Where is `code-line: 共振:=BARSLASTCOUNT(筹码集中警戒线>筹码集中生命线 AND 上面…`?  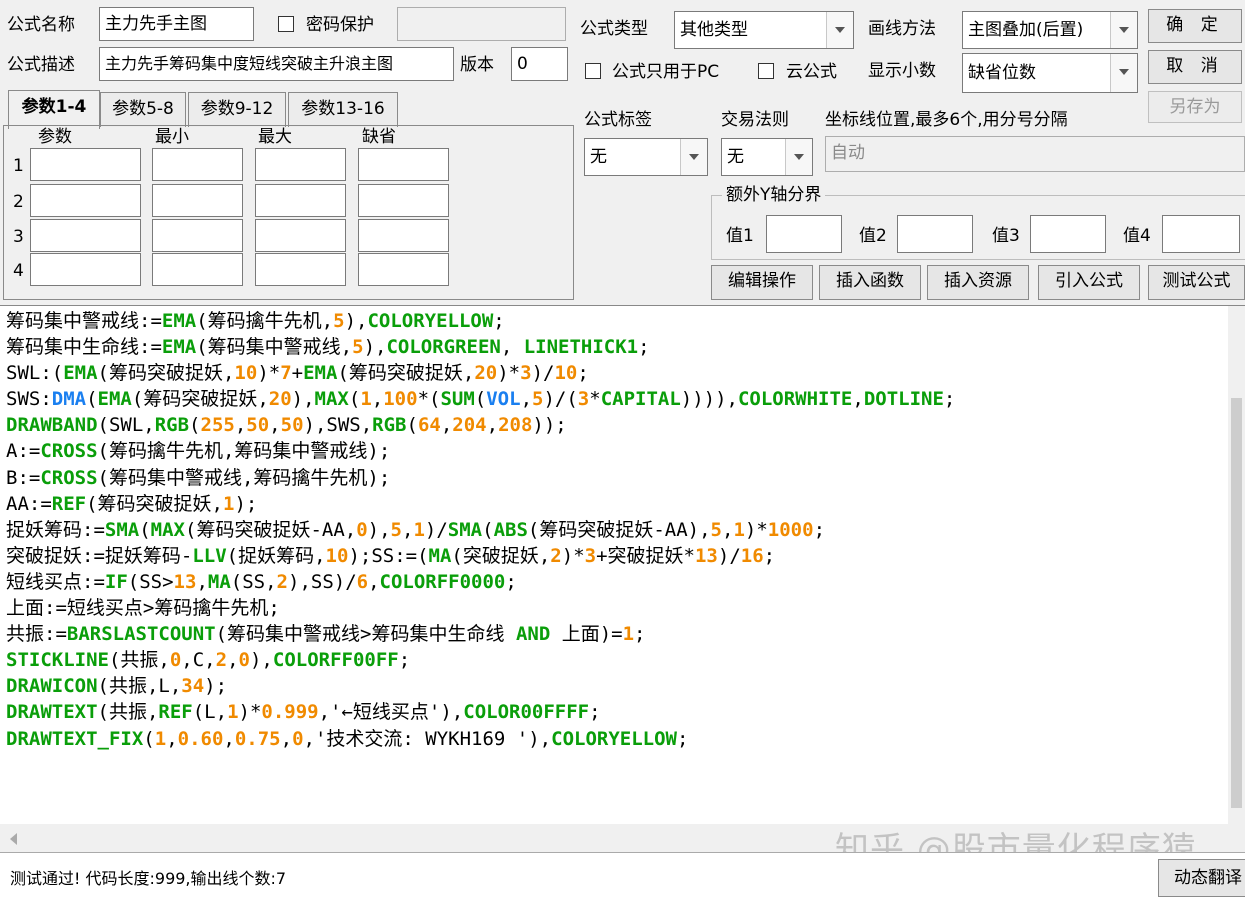 code-line: 共振:=BARSLASTCOUNT(筹码集中警戒线>筹码集中生命线 AND 上面… is located at coordinates (480, 634).